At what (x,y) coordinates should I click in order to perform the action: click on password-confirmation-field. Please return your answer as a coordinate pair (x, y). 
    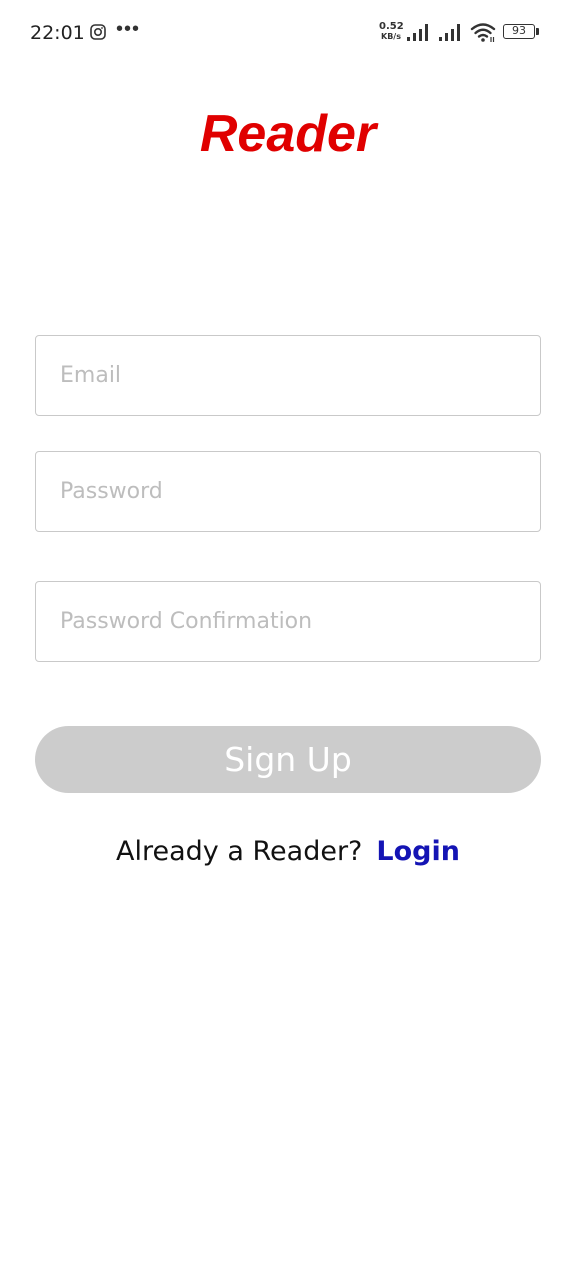
    Looking at the image, I should click on (288, 621).